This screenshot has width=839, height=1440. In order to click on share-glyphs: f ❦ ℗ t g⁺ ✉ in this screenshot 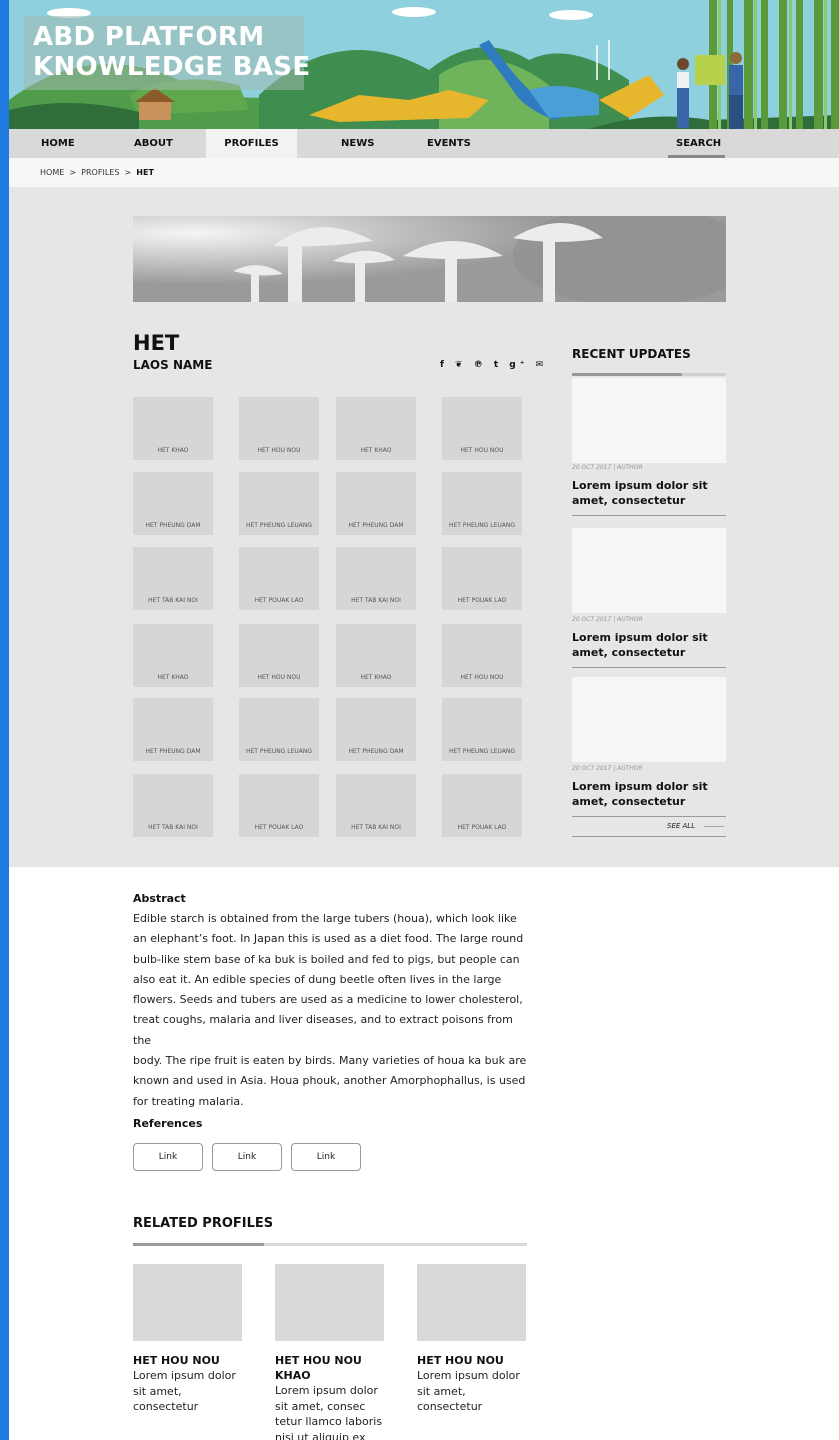, I will do `click(493, 365)`.